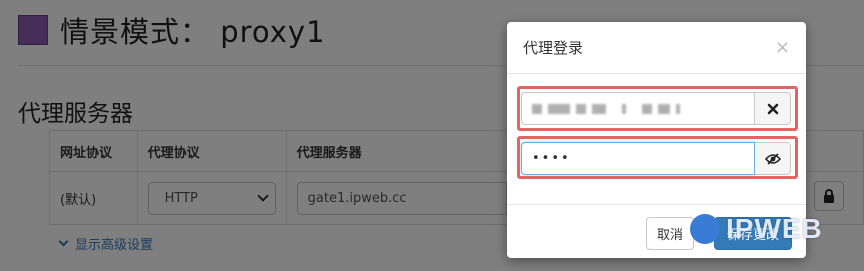  I want to click on password-highlight, so click(657, 157).